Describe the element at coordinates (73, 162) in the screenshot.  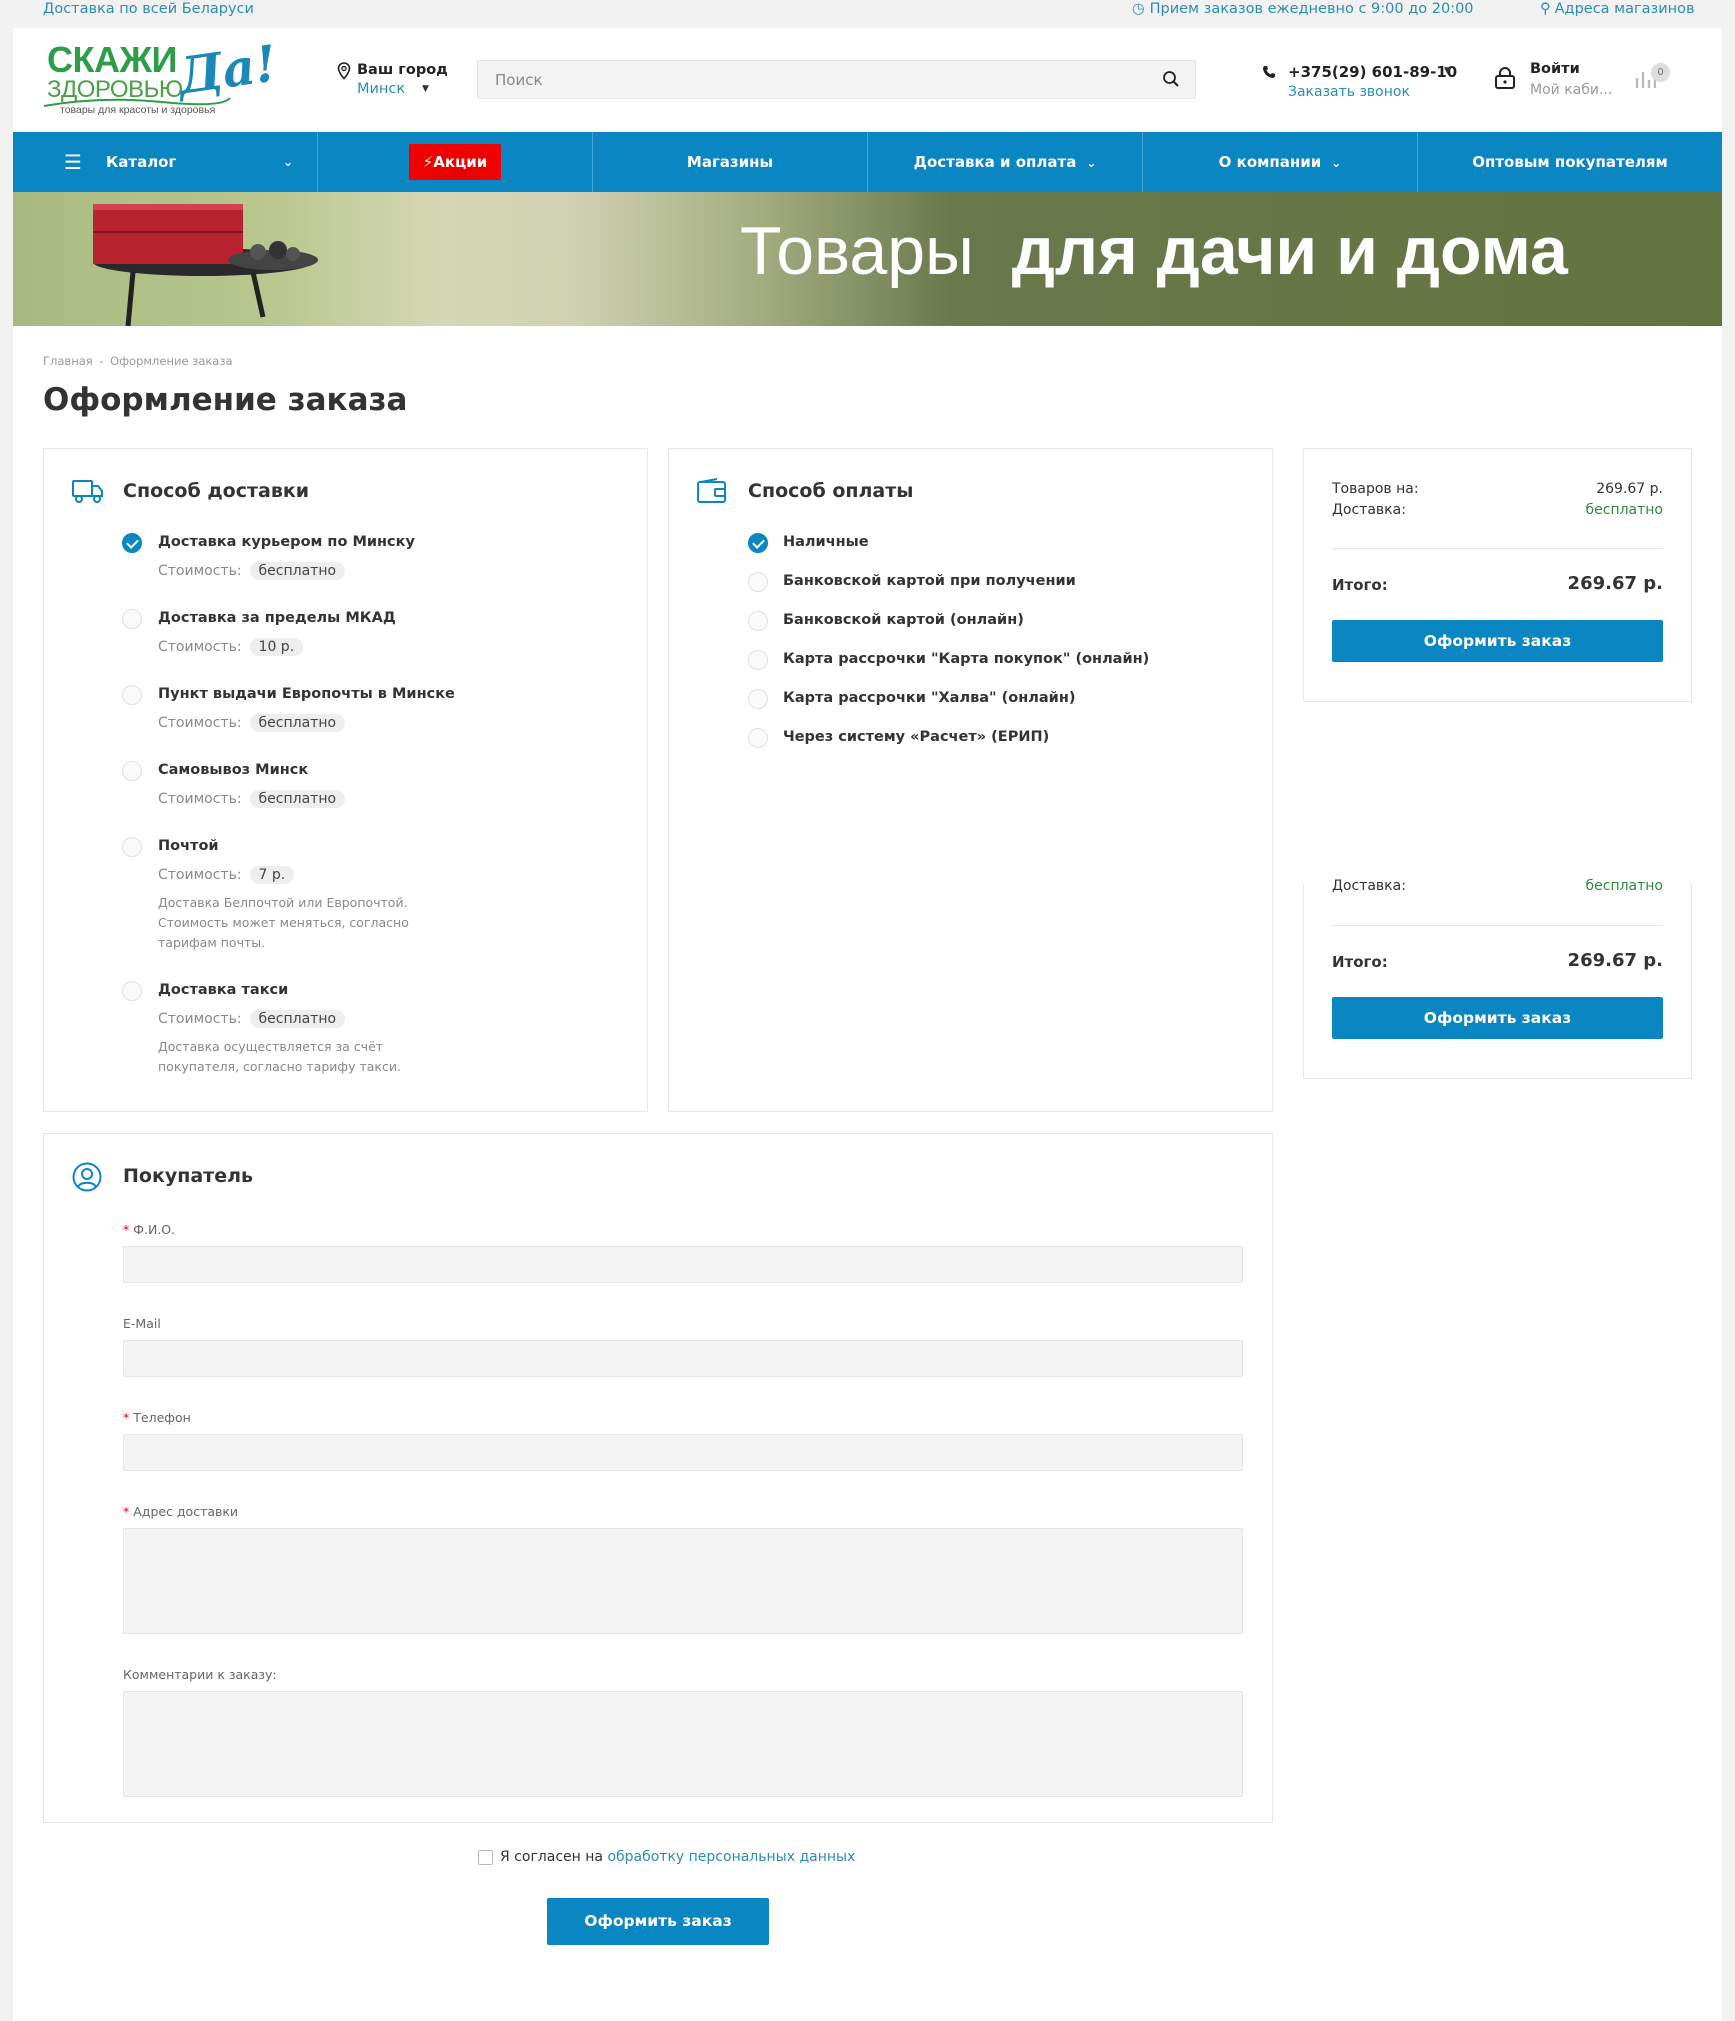
I see `menu-icon: ☰` at that location.